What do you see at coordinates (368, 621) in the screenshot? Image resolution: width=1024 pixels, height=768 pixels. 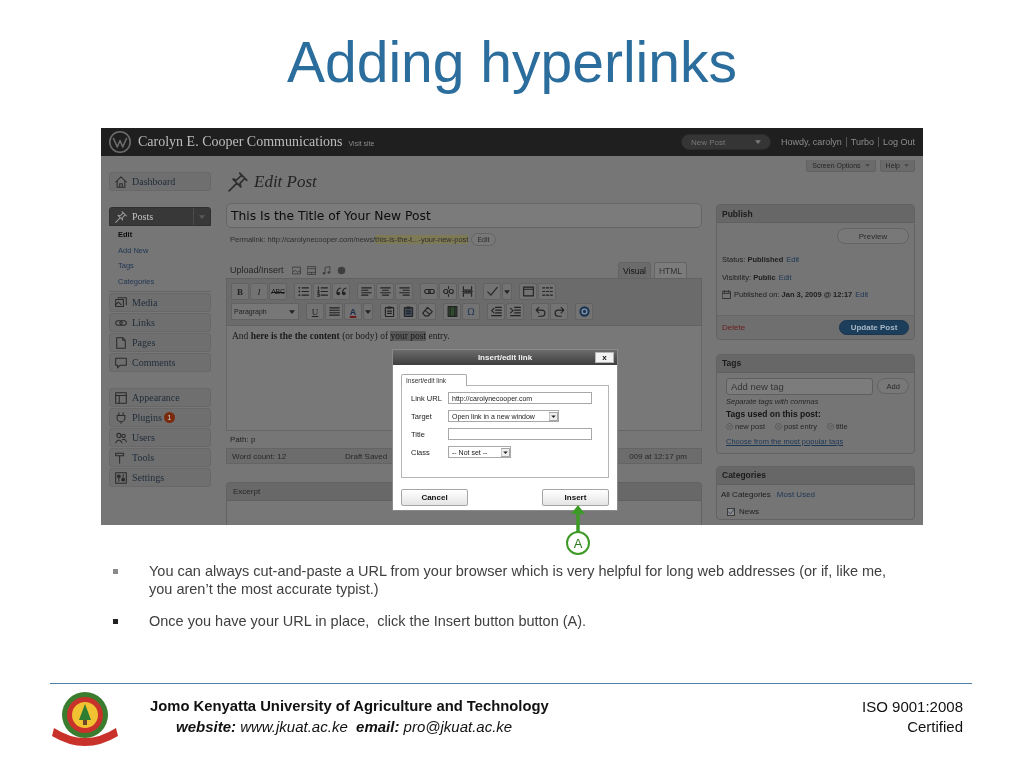 I see `bullet-text: Once you have your URL in place, click the Insert button button (A).` at bounding box center [368, 621].